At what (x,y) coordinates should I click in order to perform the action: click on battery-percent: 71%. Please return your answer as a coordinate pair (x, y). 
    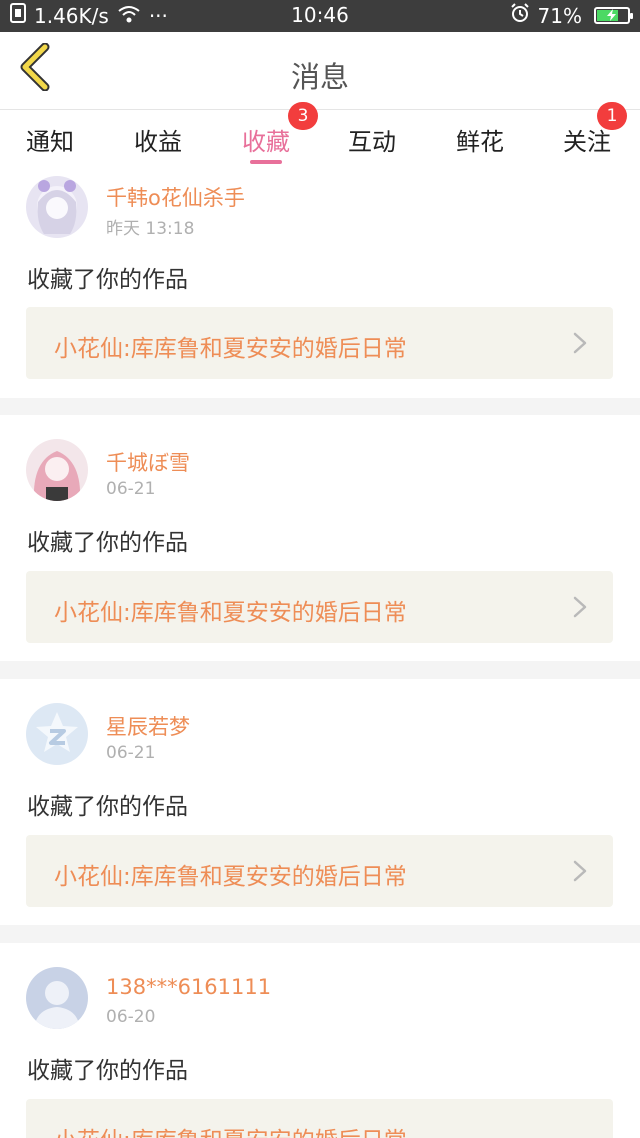
    Looking at the image, I should click on (559, 15).